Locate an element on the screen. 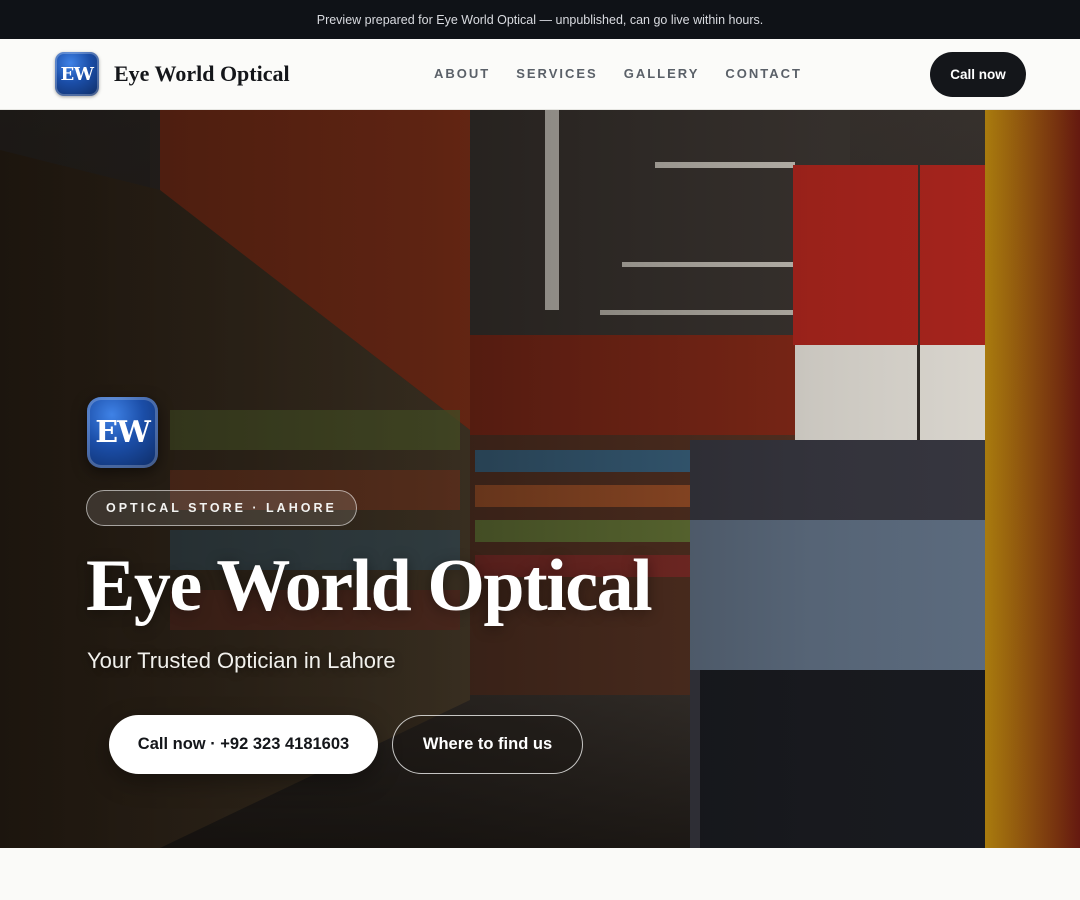 The image size is (1080, 900). brand-logo-text: EW is located at coordinates (77, 74).